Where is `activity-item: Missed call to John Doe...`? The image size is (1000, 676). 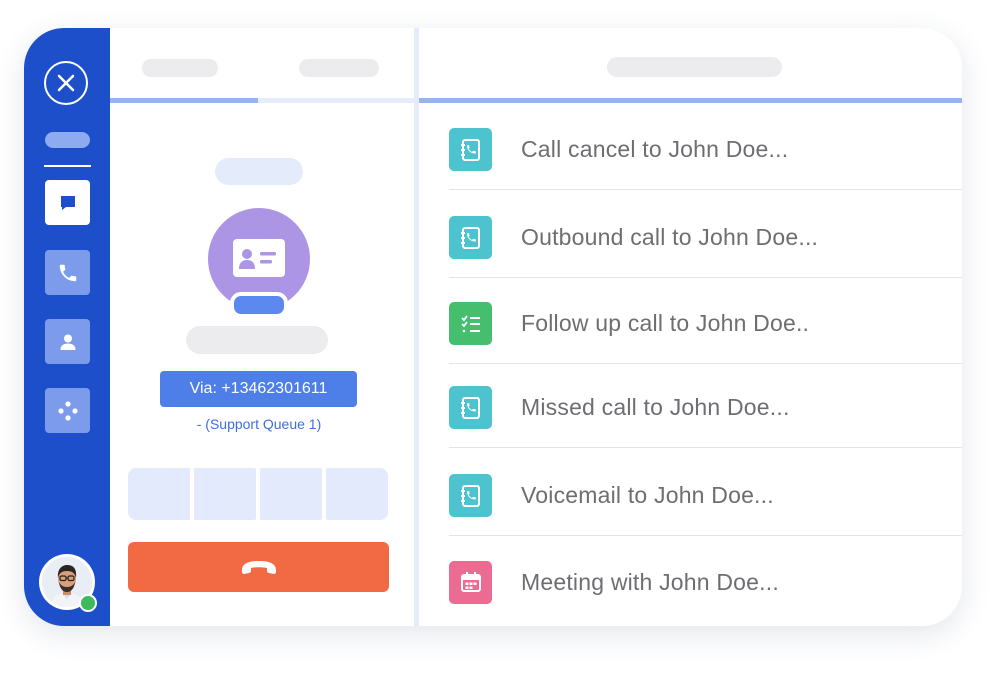 activity-item: Missed call to John Doe... is located at coordinates (705, 408).